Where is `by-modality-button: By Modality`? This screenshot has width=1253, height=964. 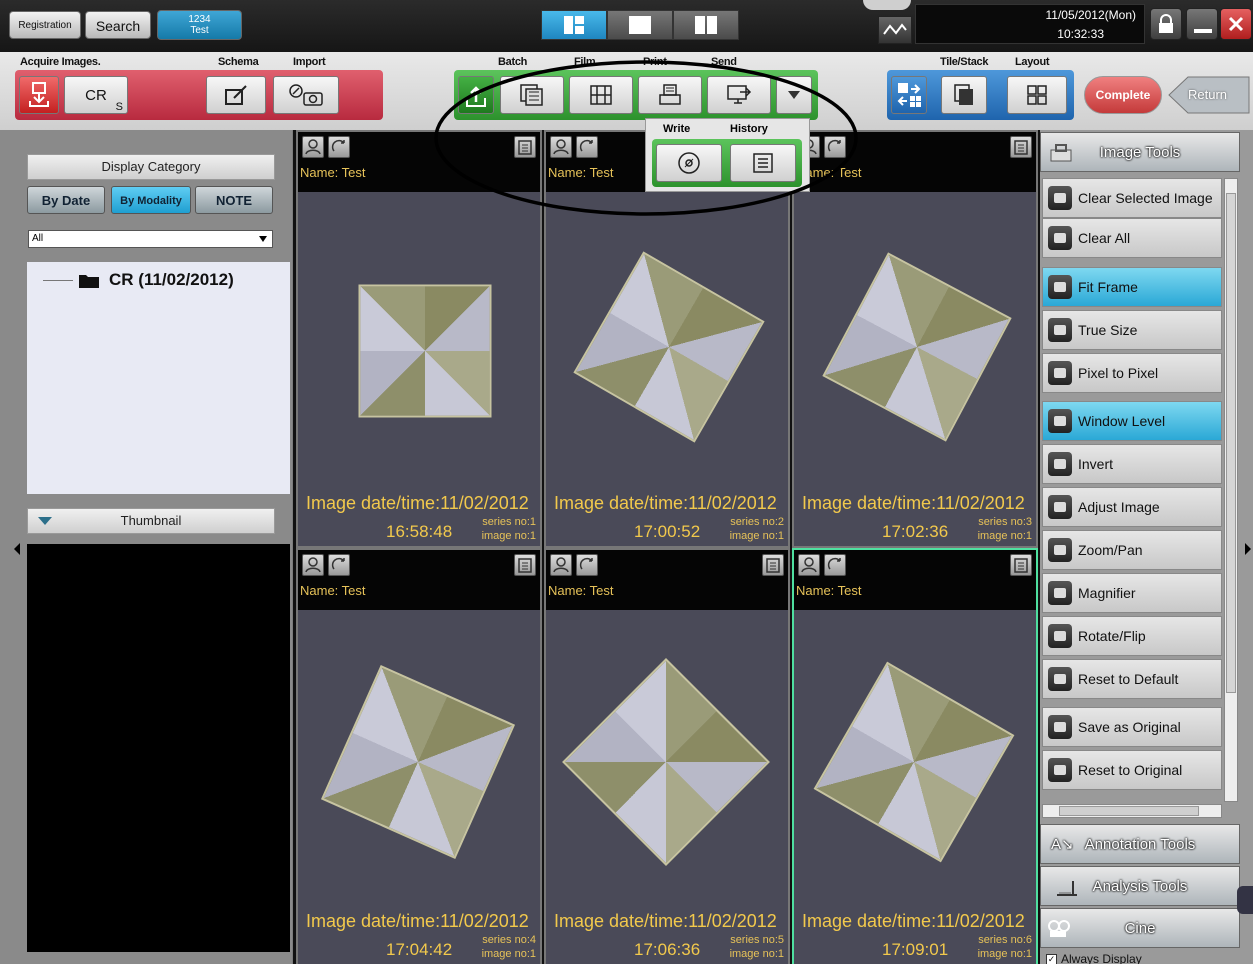
by-modality-button: By Modality is located at coordinates (151, 200).